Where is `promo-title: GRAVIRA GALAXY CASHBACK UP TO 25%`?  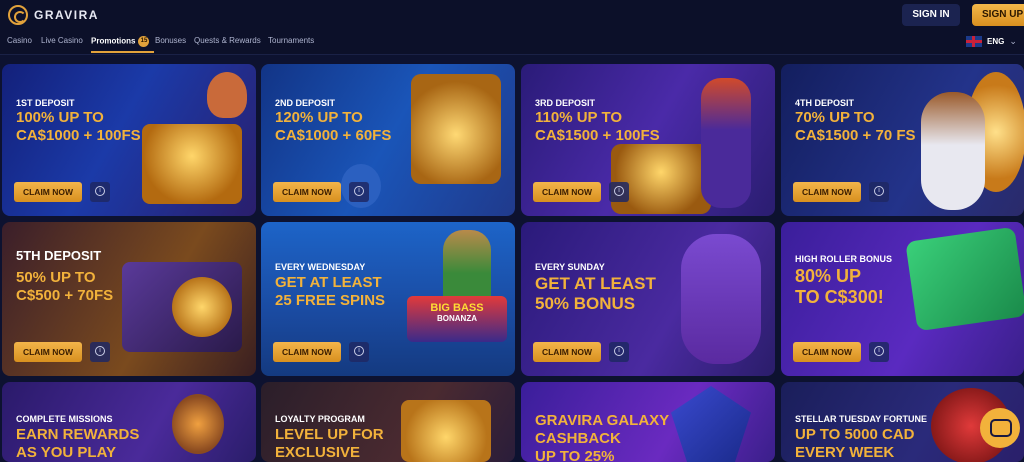
promo-title: GRAVIRA GALAXY CASHBACK UP TO 25% is located at coordinates (602, 437).